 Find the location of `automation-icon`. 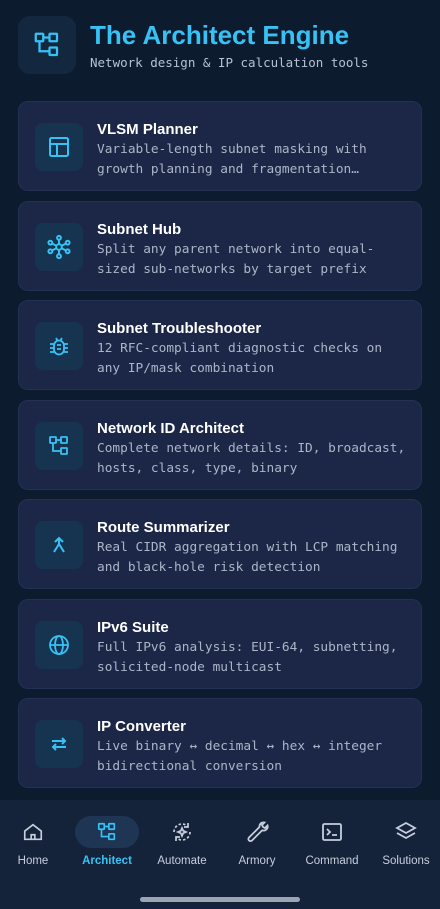

automation-icon is located at coordinates (182, 832).